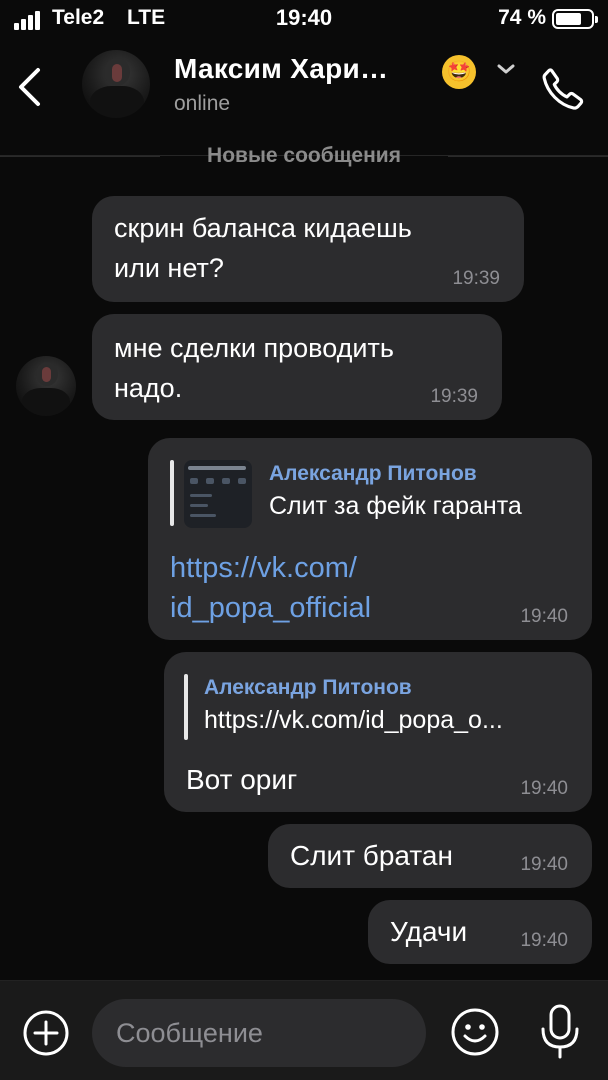  Describe the element at coordinates (116, 84) in the screenshot. I see `contact-avatar` at that location.